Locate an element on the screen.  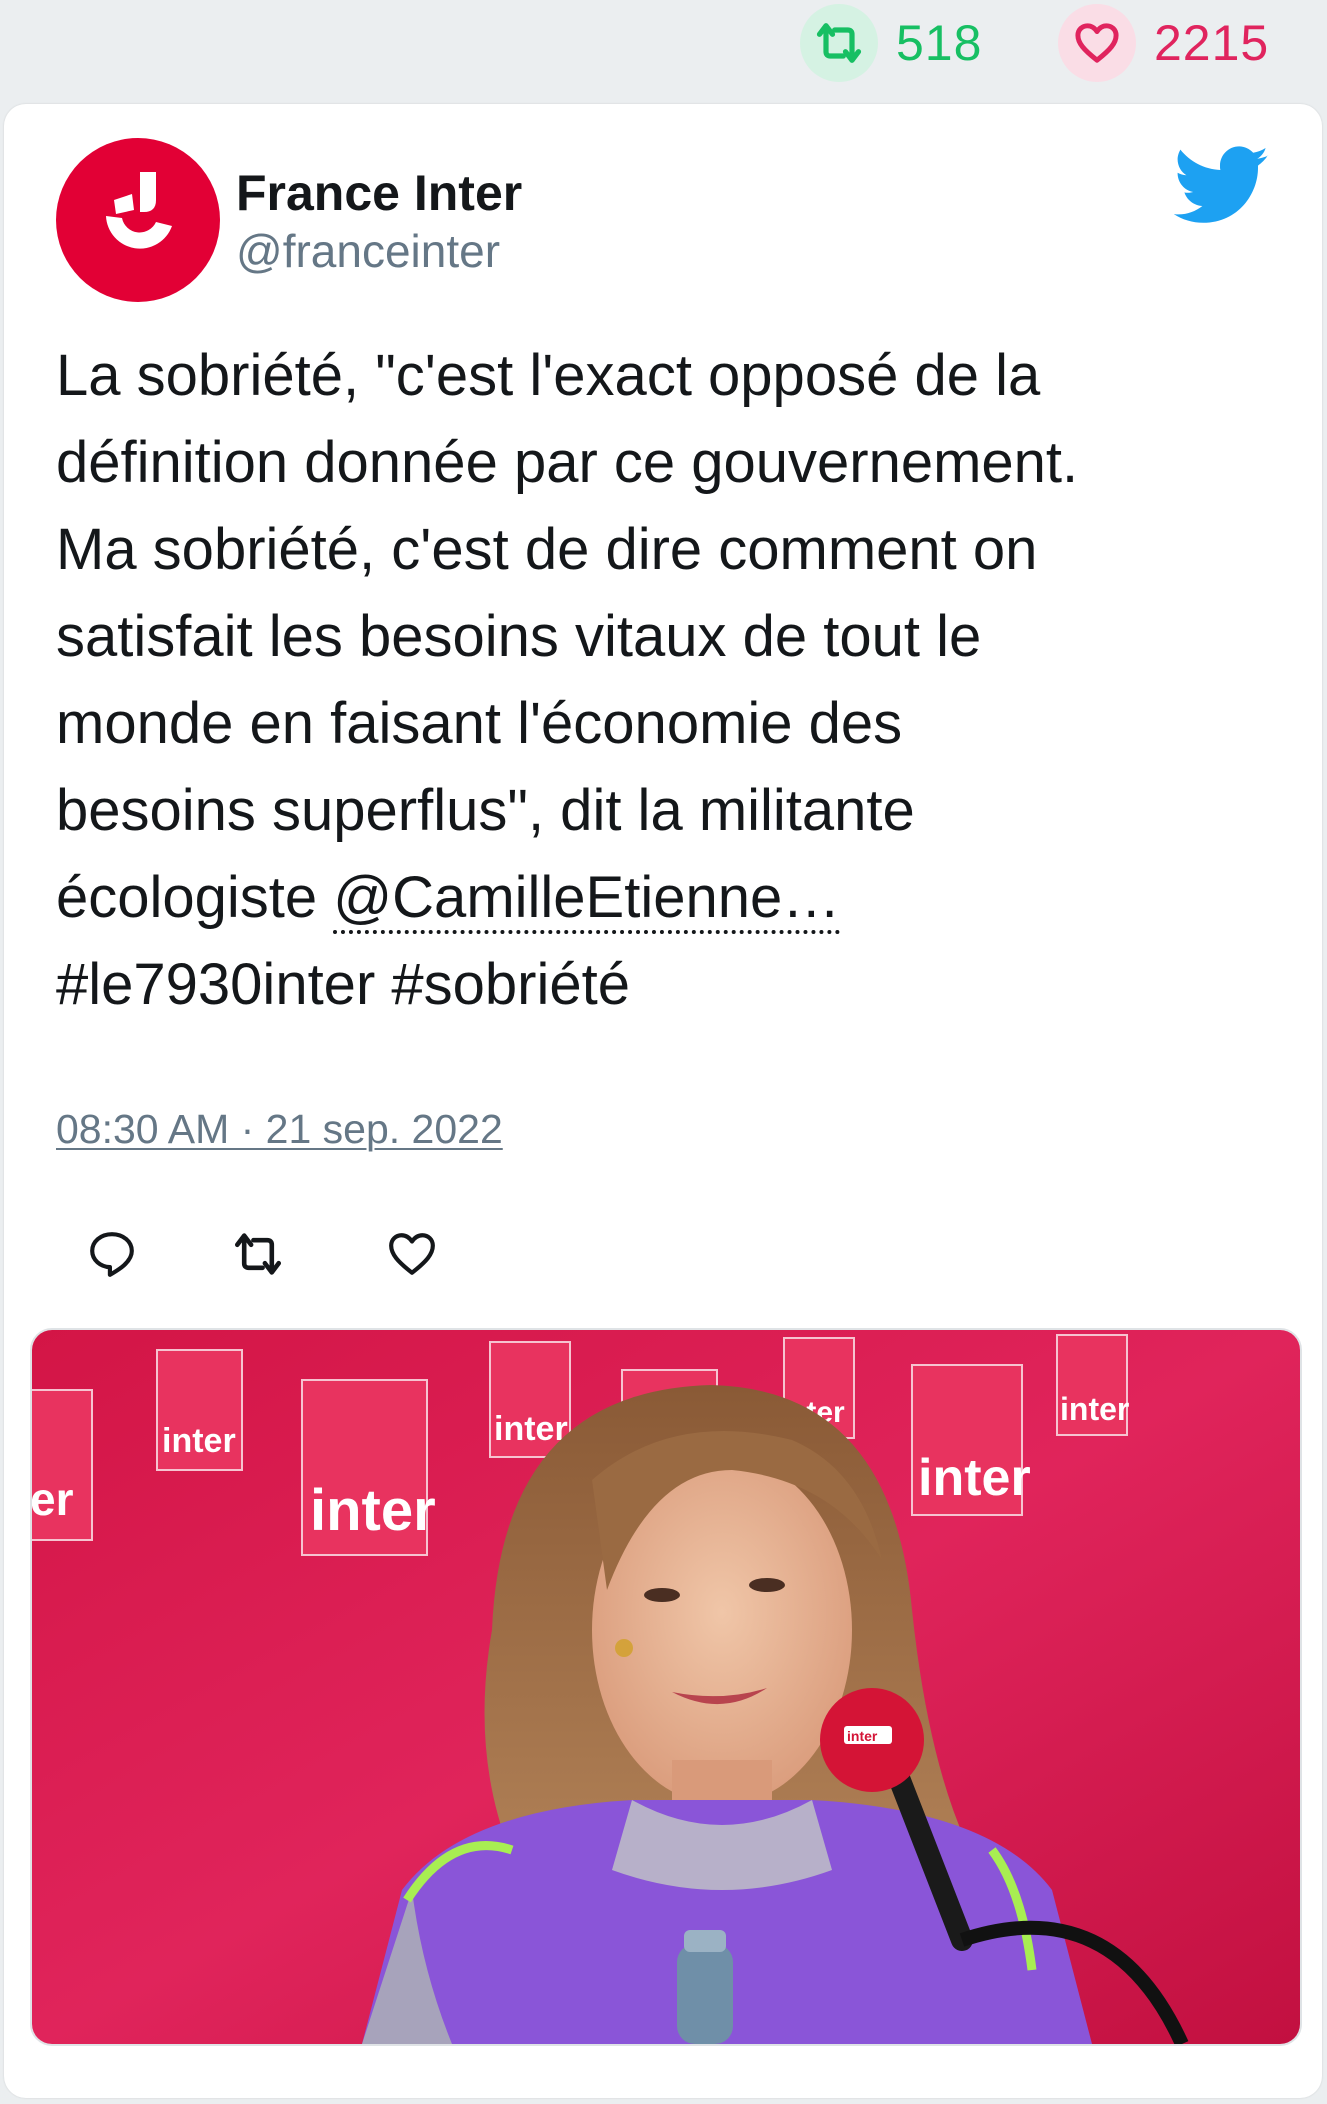
tweet-text-line: La sobriété, "c'est l'exact opposé de la is located at coordinates (548, 375).